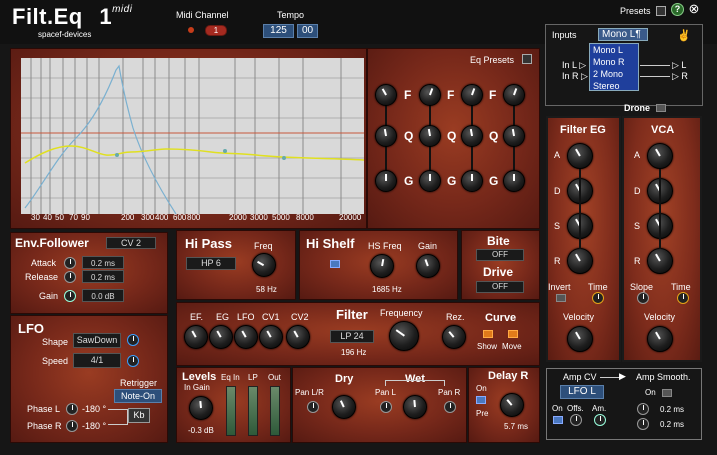  Describe the element at coordinates (138, 396) in the screenshot. I see `retrigger-select: Note-On` at that location.